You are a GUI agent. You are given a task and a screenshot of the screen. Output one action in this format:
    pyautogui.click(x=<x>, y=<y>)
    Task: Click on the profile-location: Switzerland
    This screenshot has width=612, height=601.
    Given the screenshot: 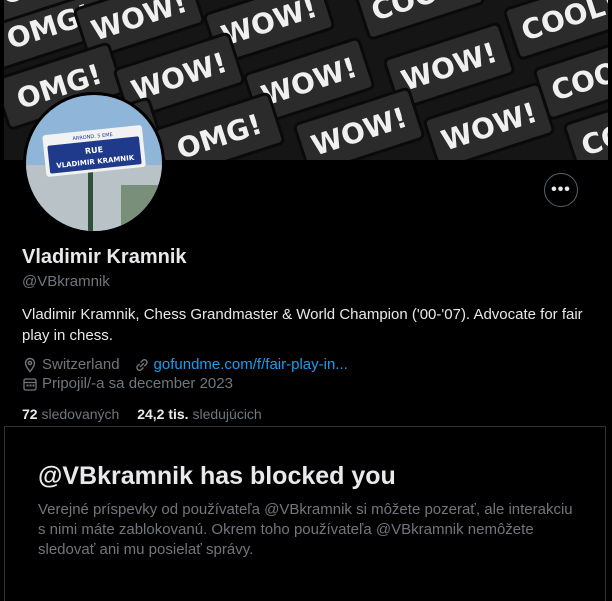 What is the action you would take?
    pyautogui.click(x=81, y=364)
    